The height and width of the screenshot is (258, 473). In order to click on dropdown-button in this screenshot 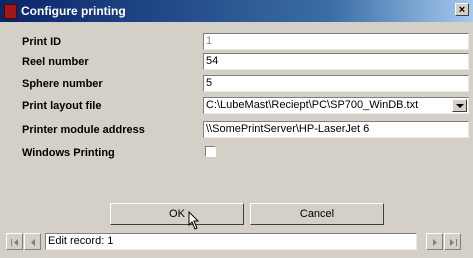, I will do `click(459, 105)`.